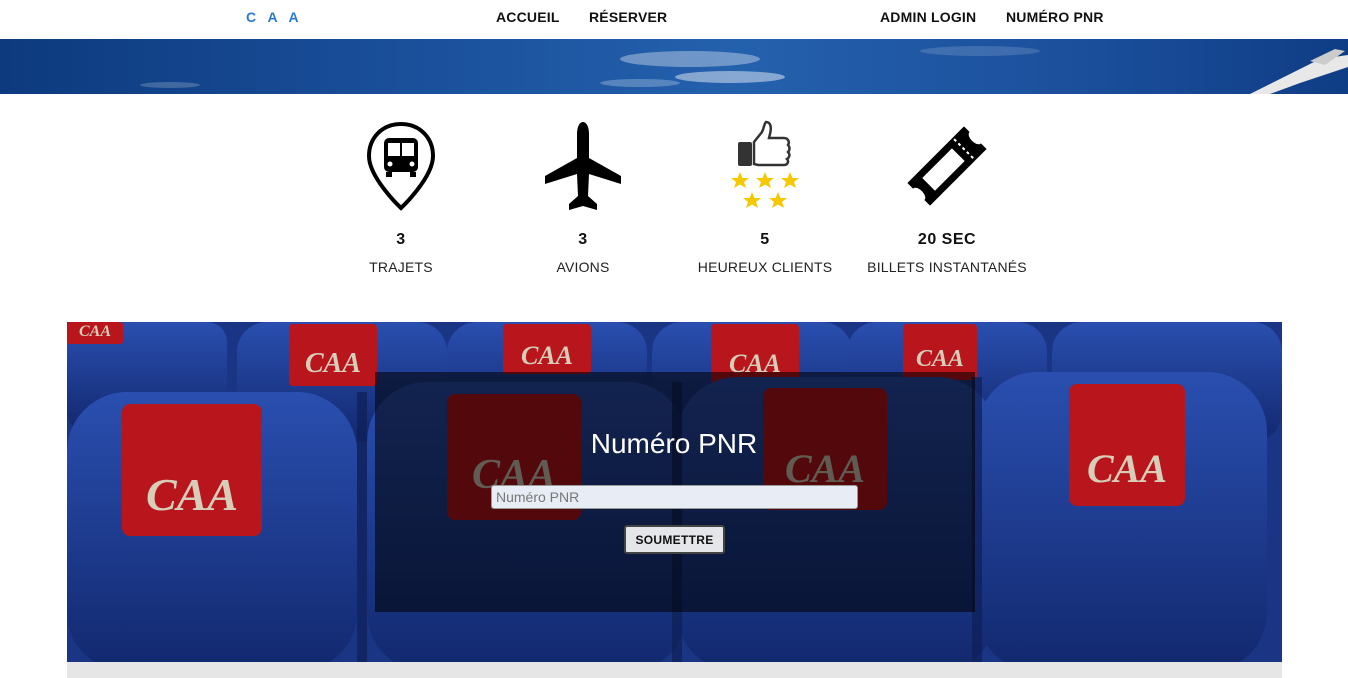 The height and width of the screenshot is (678, 1348). I want to click on bus-location-icon, so click(401, 168).